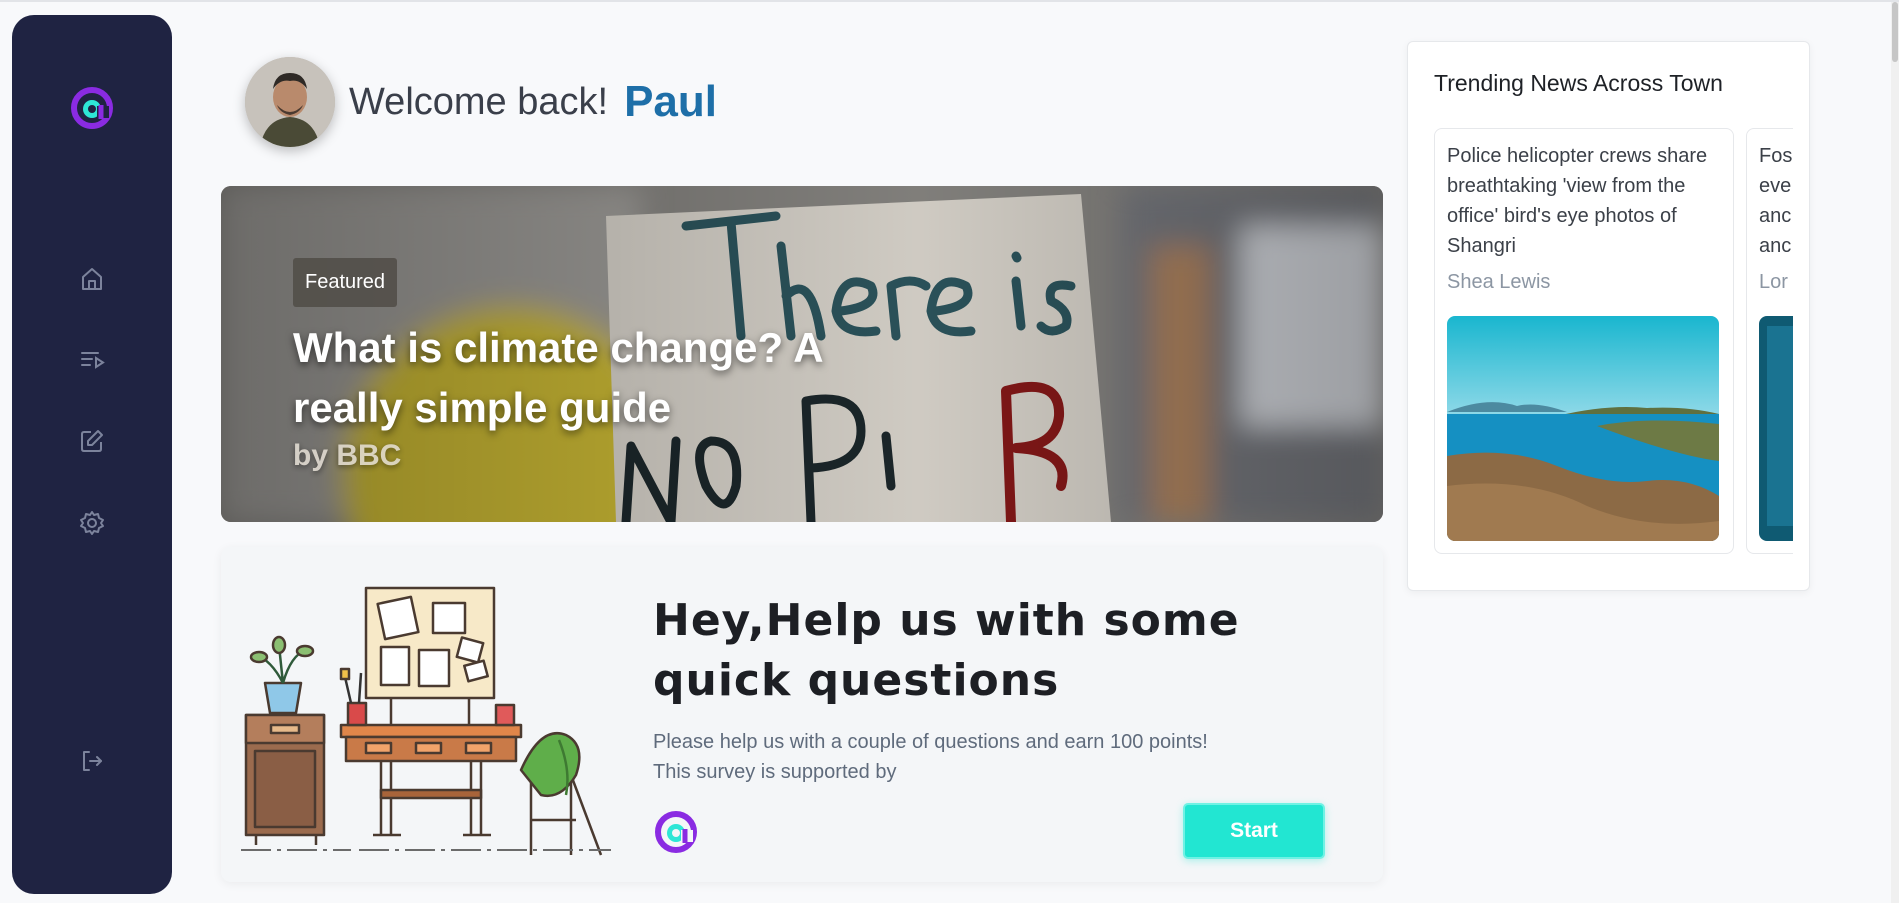  What do you see at coordinates (1578, 83) in the screenshot?
I see `trending-title: Trending News Across Town` at bounding box center [1578, 83].